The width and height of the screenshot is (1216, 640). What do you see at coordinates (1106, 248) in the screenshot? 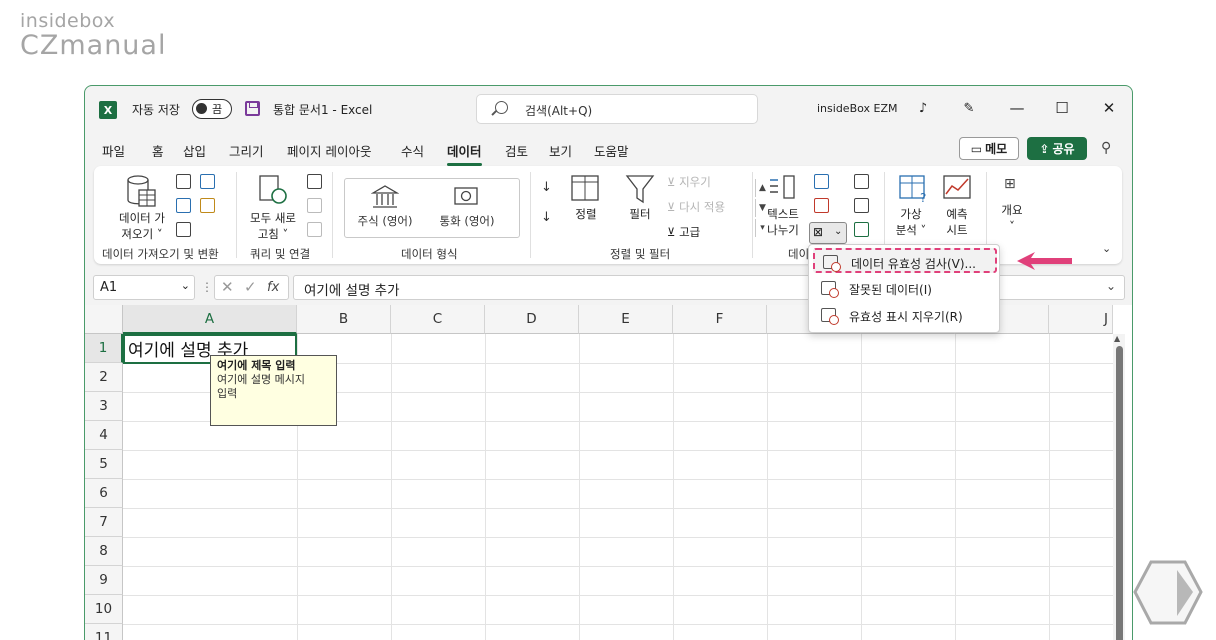
I see `collapse-ribbon-icon: ⌄` at bounding box center [1106, 248].